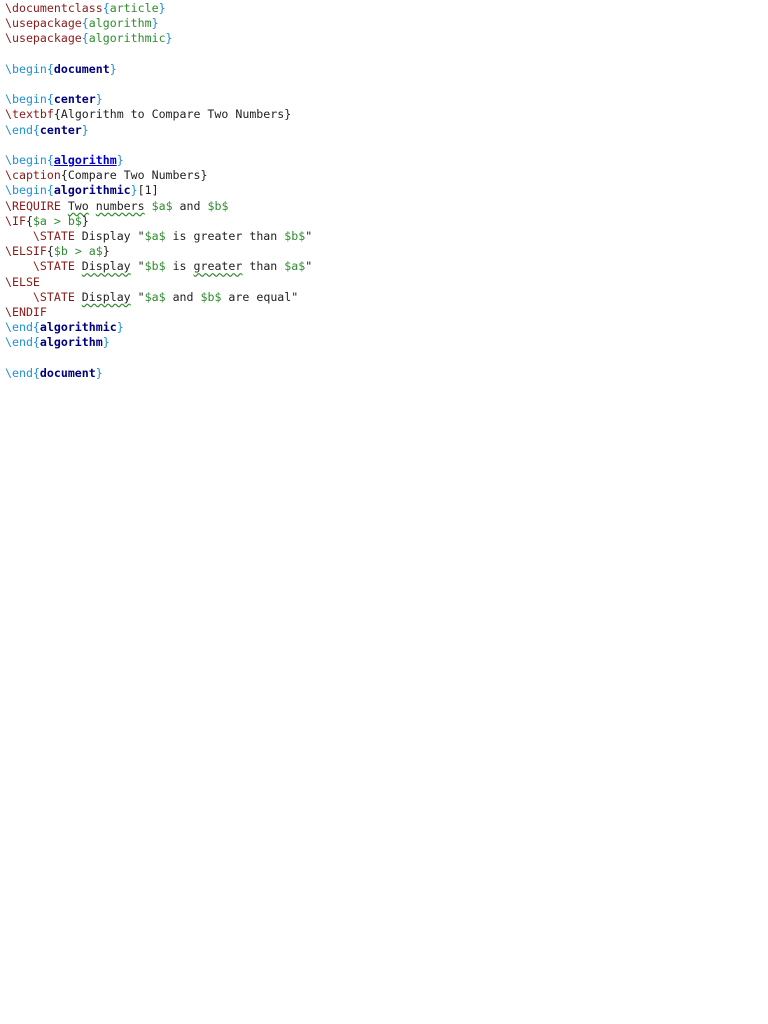  Describe the element at coordinates (85, 8) in the screenshot. I see `code-line: \documentclass{article}` at that location.